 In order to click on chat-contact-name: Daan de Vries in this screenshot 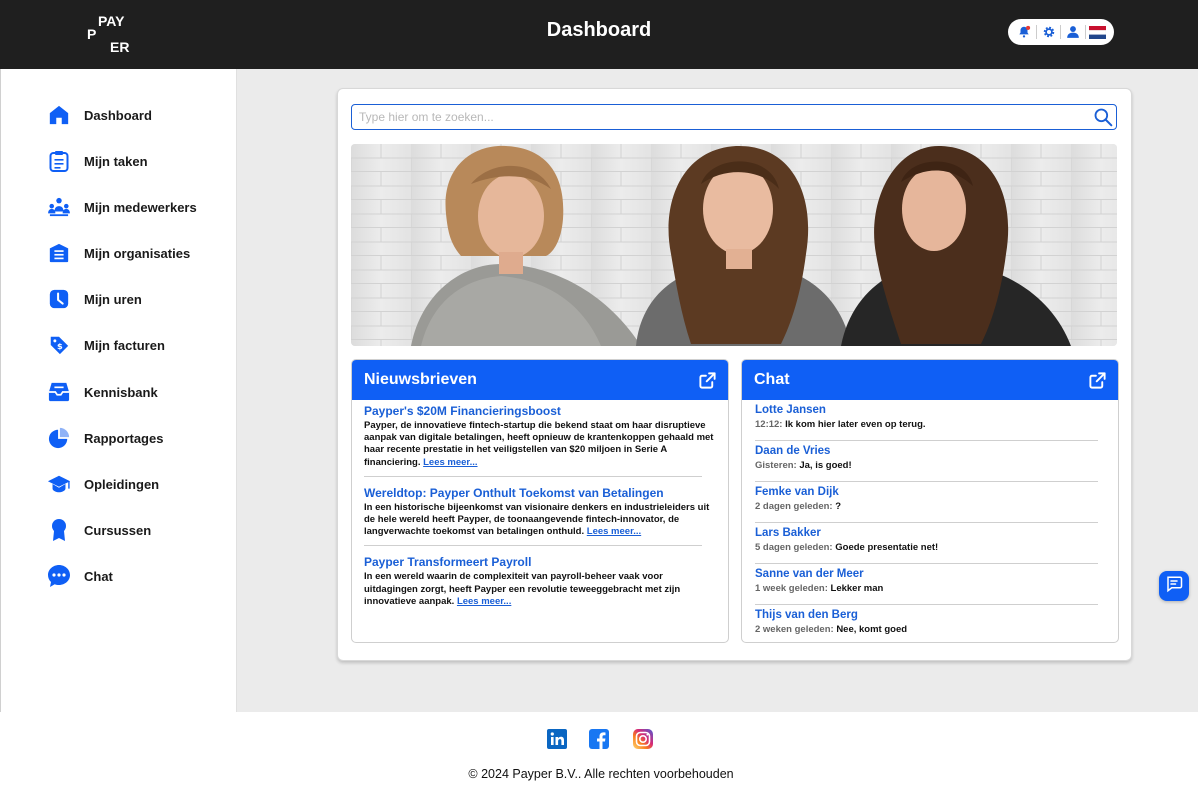, I will do `click(930, 451)`.